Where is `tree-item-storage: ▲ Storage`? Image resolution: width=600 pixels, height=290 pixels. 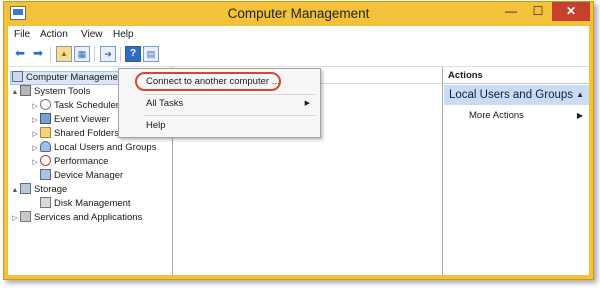 tree-item-storage: ▲ Storage is located at coordinates (38, 190).